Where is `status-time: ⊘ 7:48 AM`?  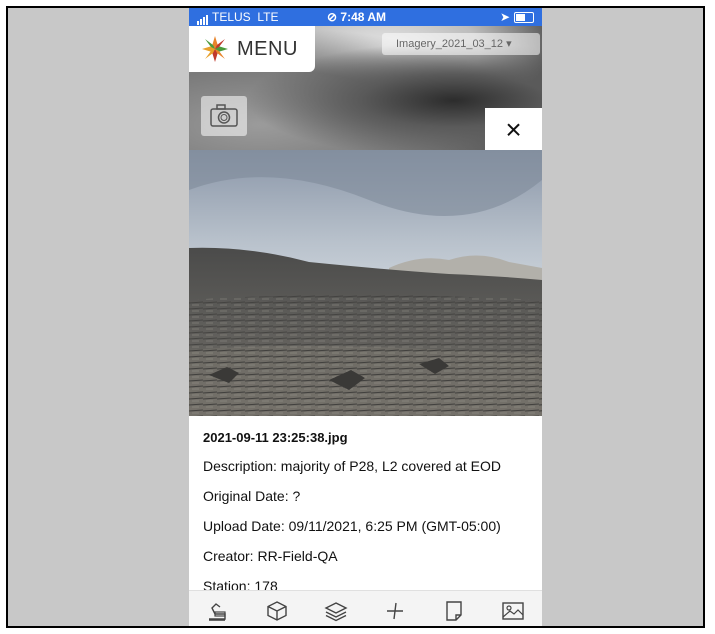
status-time: ⊘ 7:48 AM is located at coordinates (356, 17).